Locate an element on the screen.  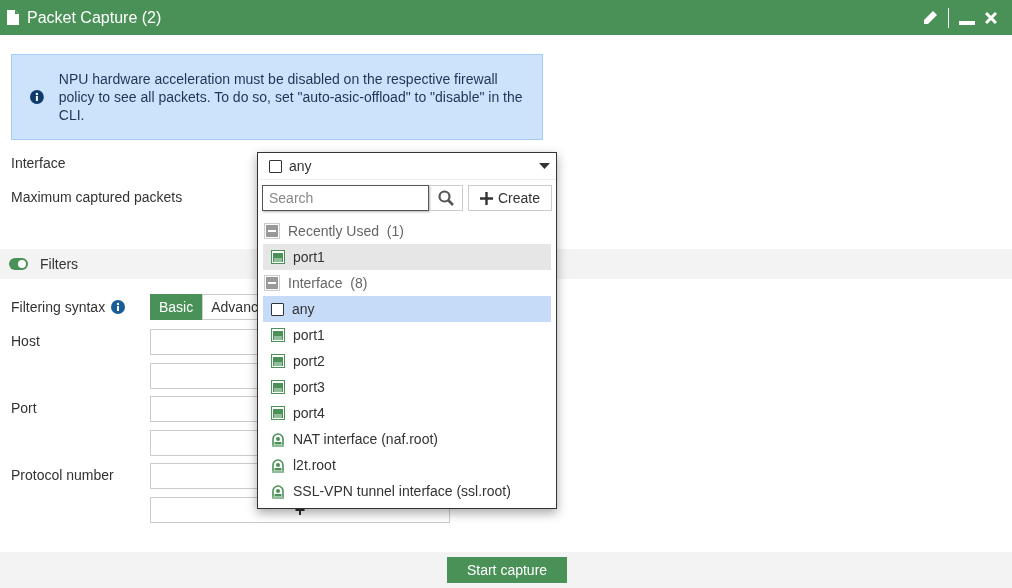
notice-text: NPU hardware acceleration must be disabled on the respective firewall policy to see all packets. To do so, set "auto-asic-offload" to "disable" in the CLI. is located at coordinates (291, 97).